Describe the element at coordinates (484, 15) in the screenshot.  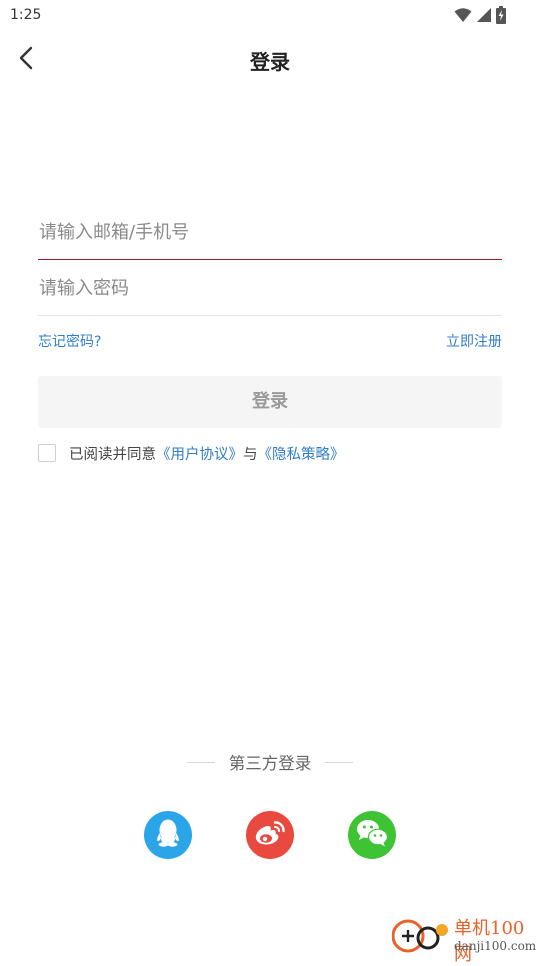
I see `signal-icon` at that location.